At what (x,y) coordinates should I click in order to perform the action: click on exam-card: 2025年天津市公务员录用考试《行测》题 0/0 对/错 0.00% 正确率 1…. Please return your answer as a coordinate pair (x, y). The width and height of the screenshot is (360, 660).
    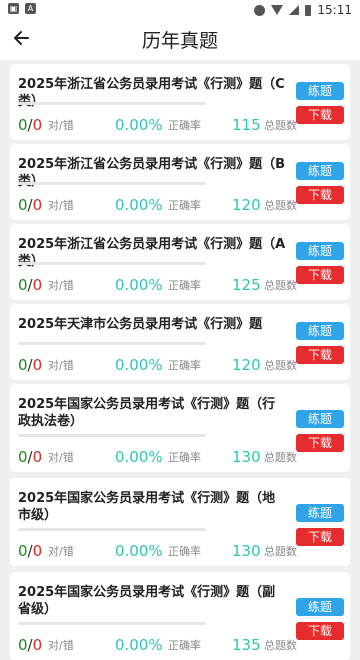
    Looking at the image, I should click on (180, 342).